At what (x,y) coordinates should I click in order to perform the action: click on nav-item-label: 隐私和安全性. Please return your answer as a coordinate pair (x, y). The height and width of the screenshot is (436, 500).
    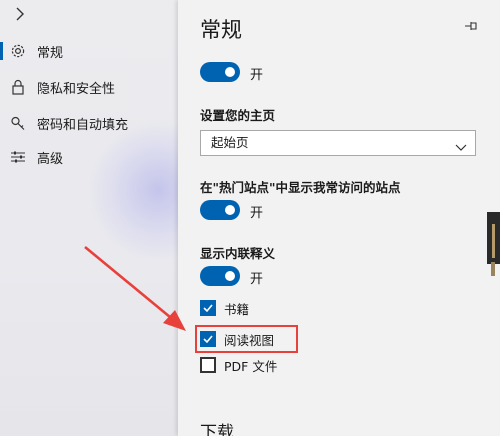
    Looking at the image, I should click on (76, 89).